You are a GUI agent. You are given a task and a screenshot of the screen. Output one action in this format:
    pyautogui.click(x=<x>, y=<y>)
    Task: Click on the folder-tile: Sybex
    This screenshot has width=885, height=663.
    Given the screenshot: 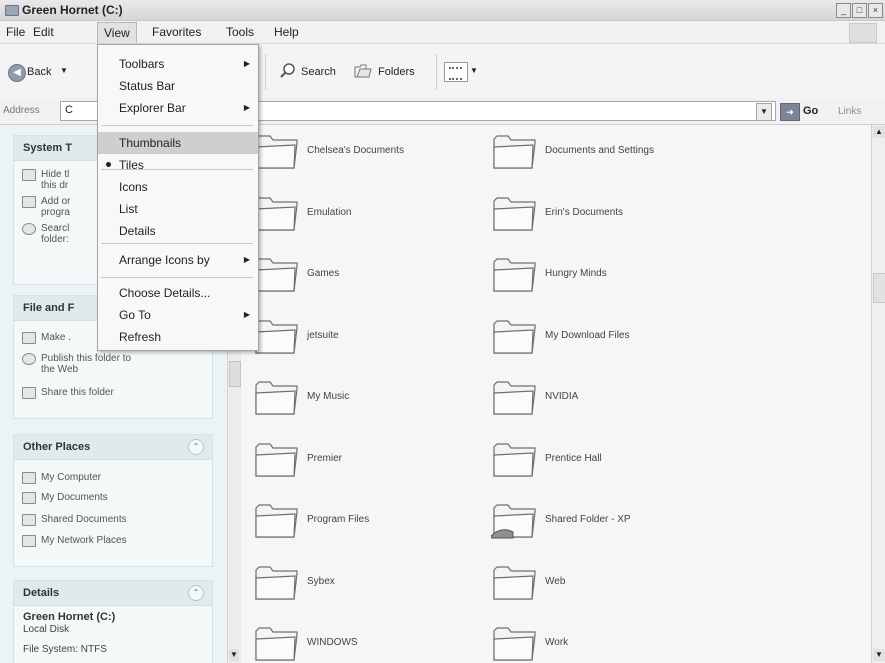 What is the action you would take?
    pyautogui.click(x=368, y=582)
    